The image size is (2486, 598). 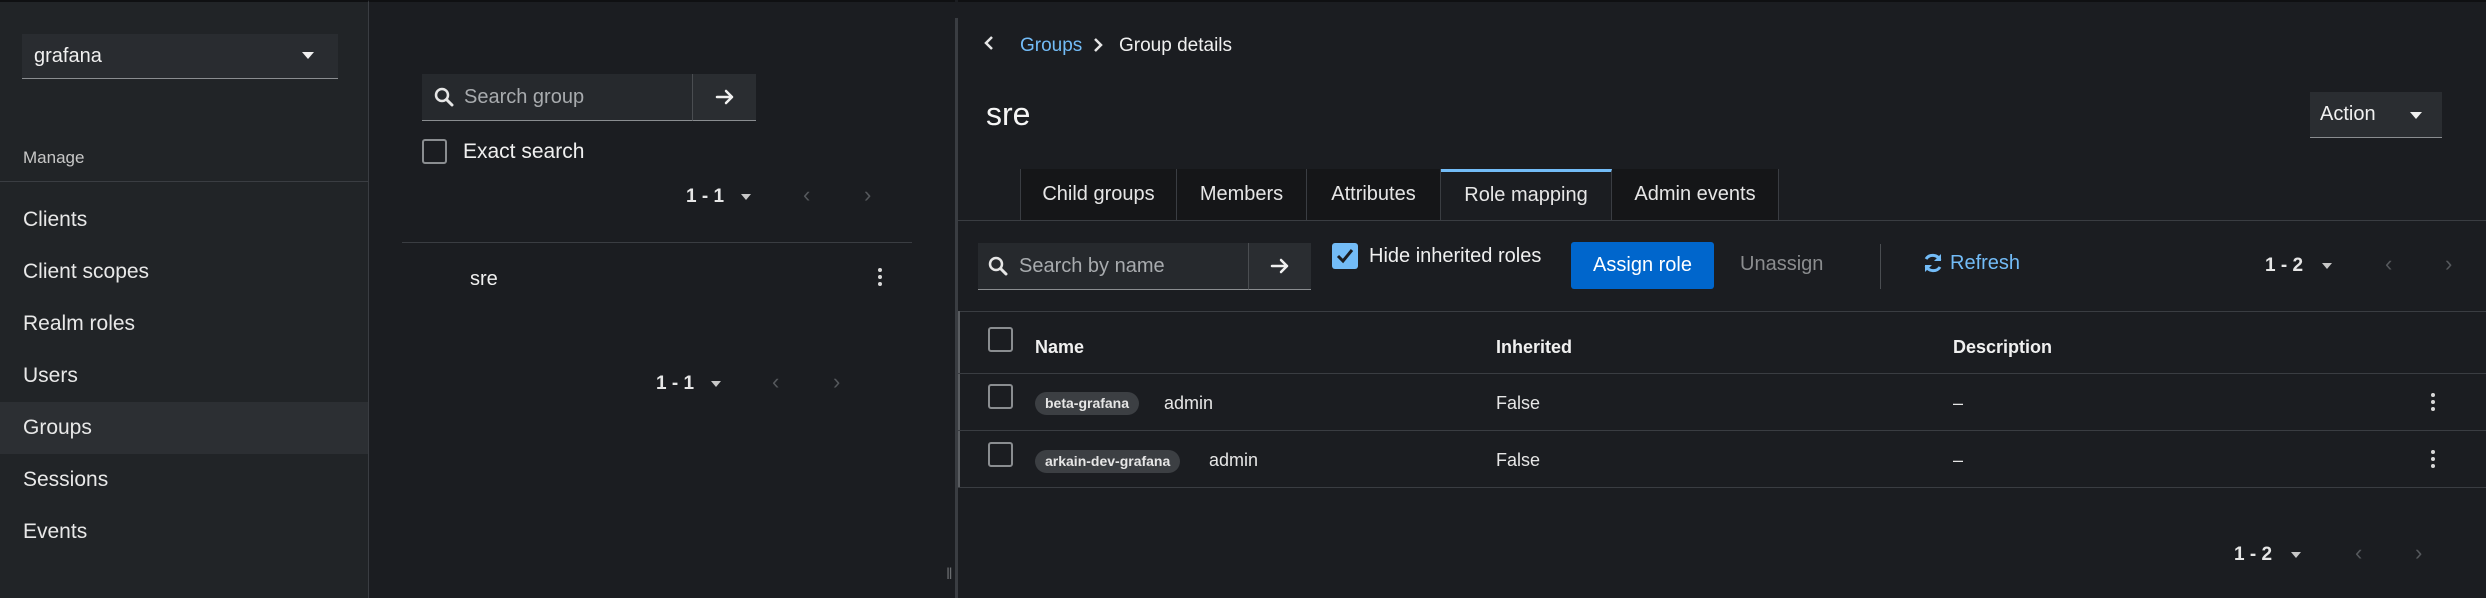 What do you see at coordinates (1108, 461) in the screenshot?
I see `client-badge: arkain-dev-grafana` at bounding box center [1108, 461].